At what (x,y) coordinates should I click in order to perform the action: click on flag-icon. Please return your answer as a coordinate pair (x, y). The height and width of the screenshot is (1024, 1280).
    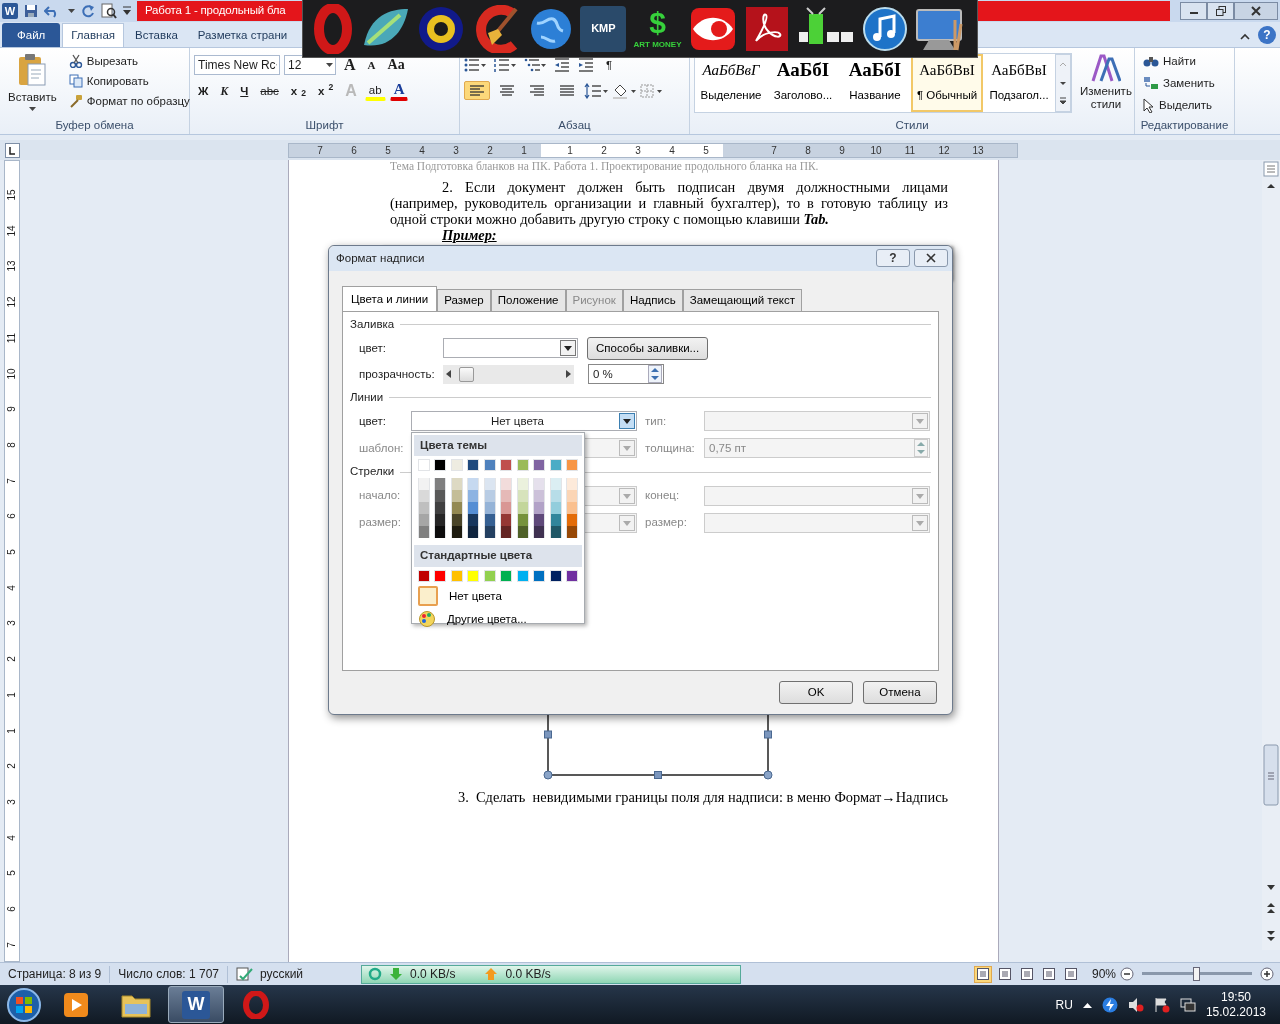
    Looking at the image, I should click on (1161, 1004).